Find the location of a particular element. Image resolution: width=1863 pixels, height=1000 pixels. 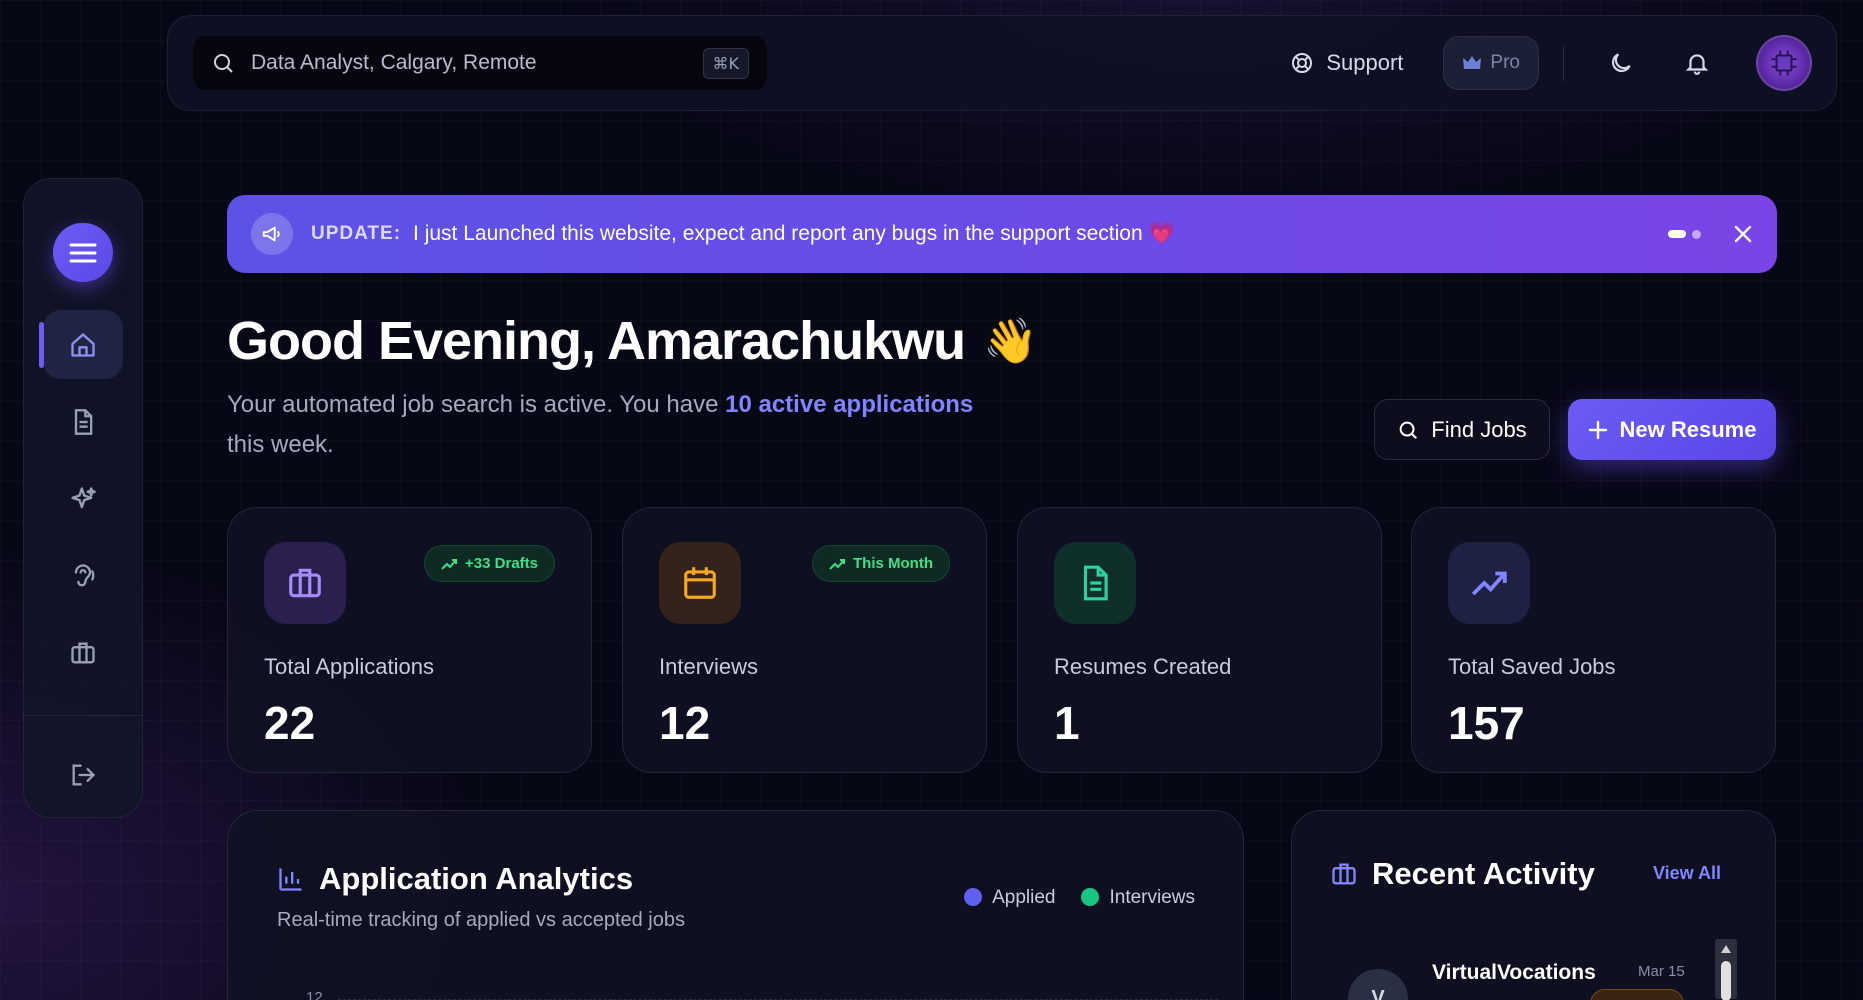

crown-icon is located at coordinates (1472, 62).